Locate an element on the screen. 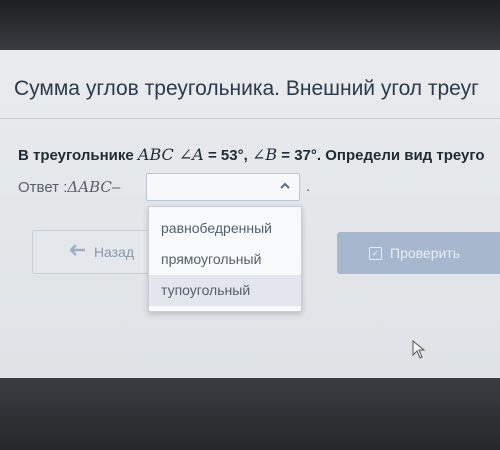 The image size is (500, 450). arrow-left-icon is located at coordinates (77, 252).